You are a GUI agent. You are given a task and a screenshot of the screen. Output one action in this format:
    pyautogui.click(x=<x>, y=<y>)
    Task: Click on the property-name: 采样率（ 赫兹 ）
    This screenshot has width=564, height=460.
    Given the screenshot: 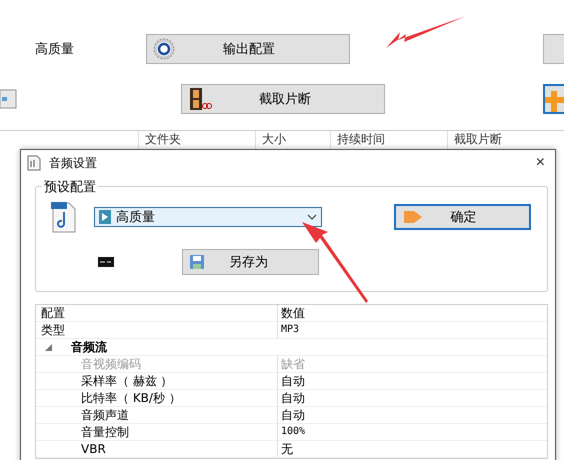 What is the action you would take?
    pyautogui.click(x=157, y=381)
    